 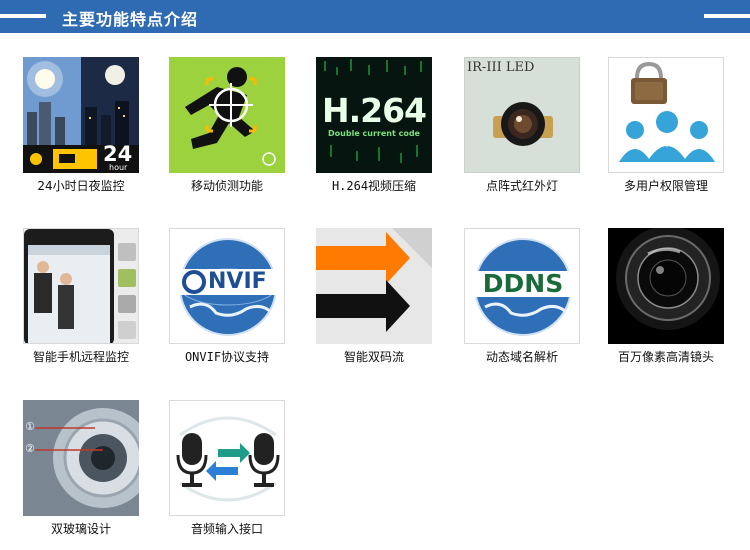 What do you see at coordinates (237, 281) in the screenshot?
I see `onvif-logo-text: NVIF` at bounding box center [237, 281].